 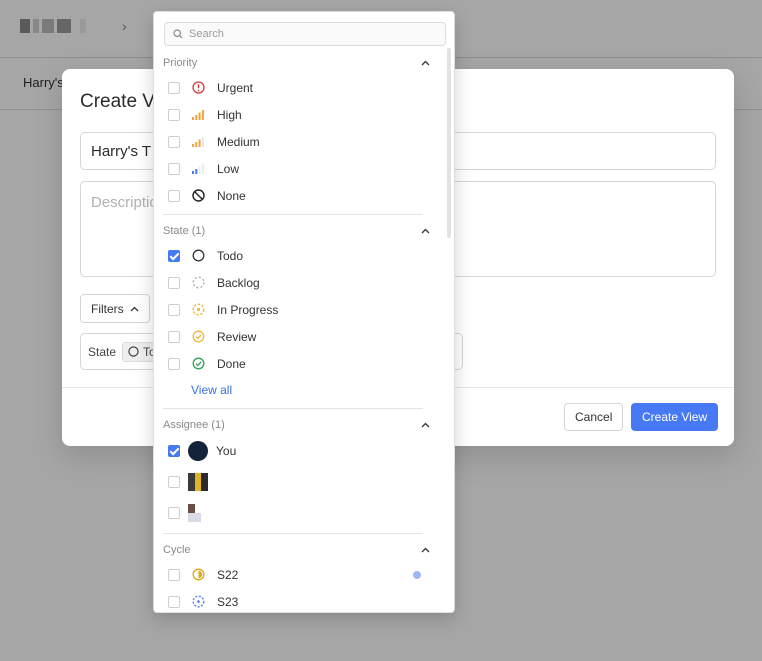 What do you see at coordinates (198, 337) in the screenshot?
I see `review-check-icon` at bounding box center [198, 337].